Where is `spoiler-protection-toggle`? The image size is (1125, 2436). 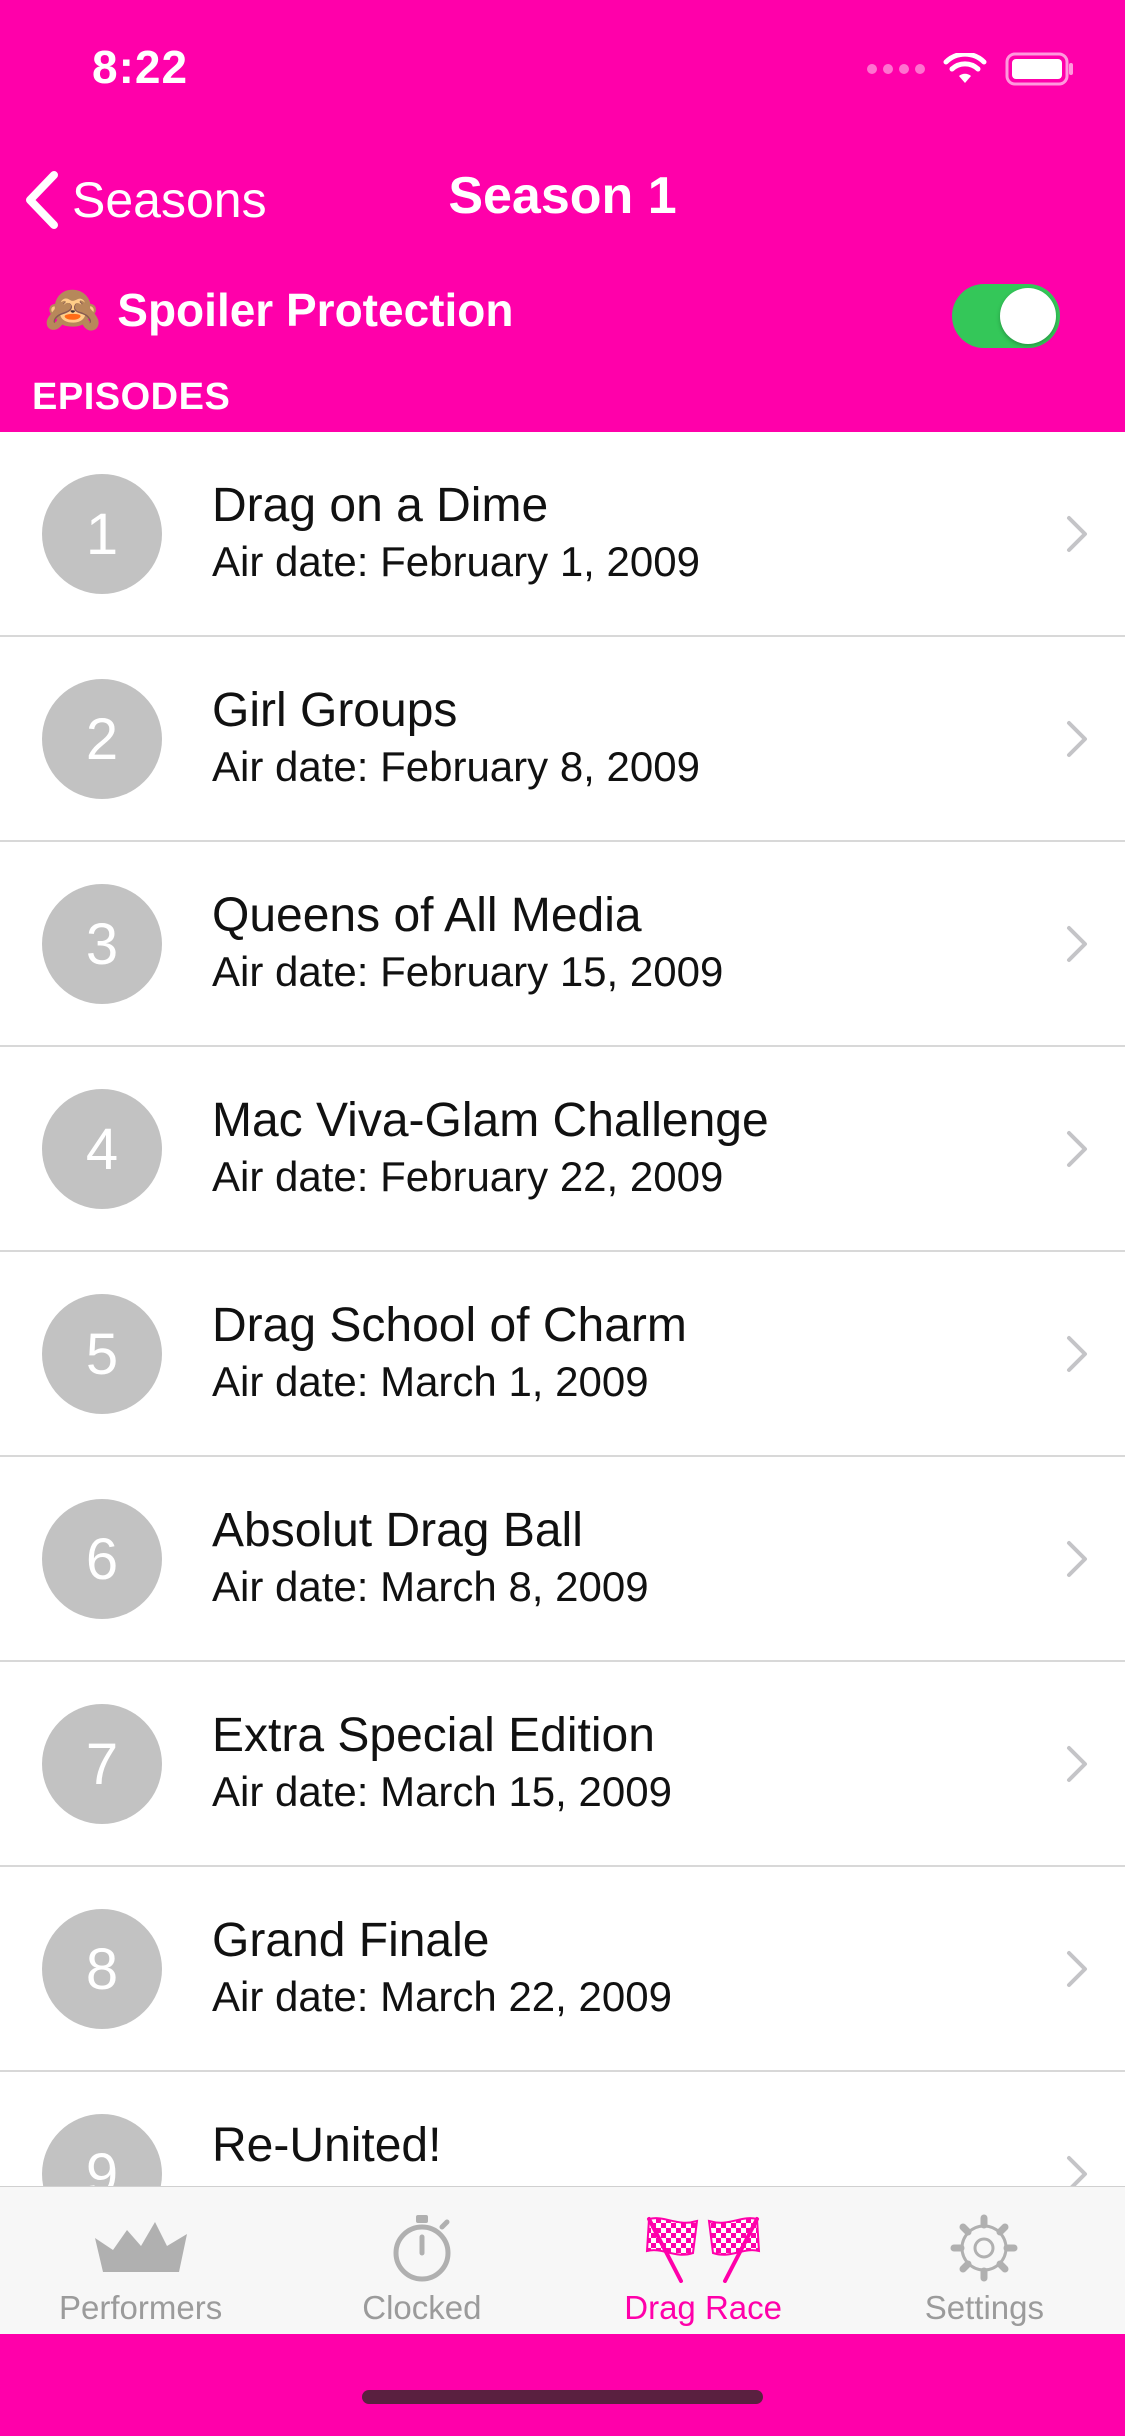
spoiler-protection-toggle is located at coordinates (1006, 316).